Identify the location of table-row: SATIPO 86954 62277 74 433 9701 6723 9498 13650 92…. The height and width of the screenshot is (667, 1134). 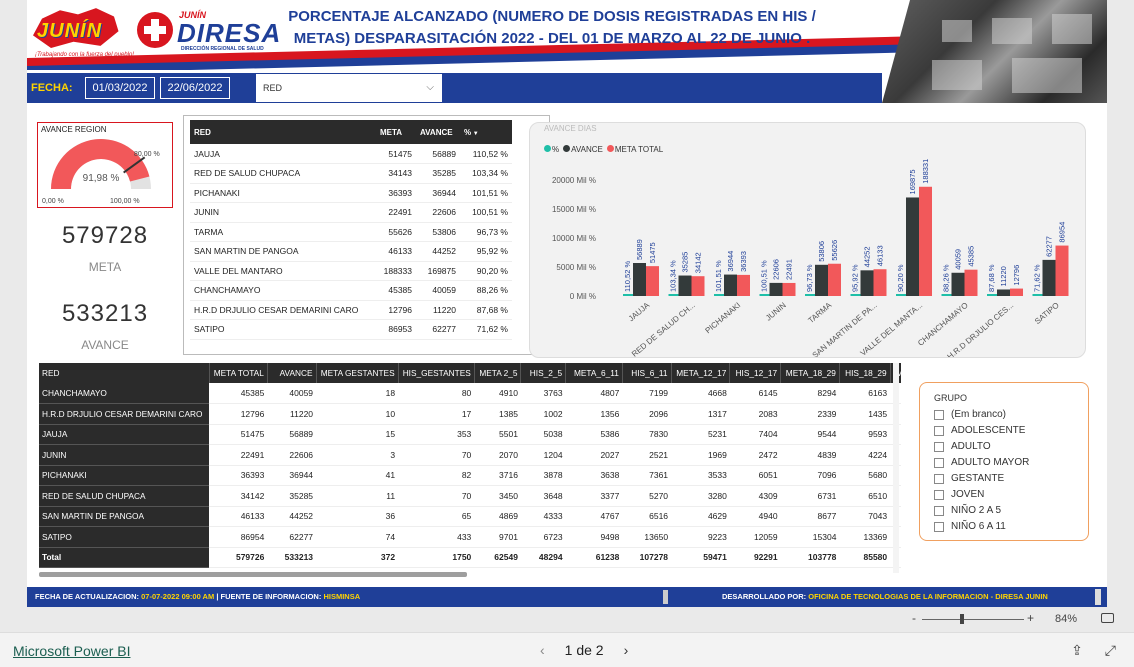
(470, 537).